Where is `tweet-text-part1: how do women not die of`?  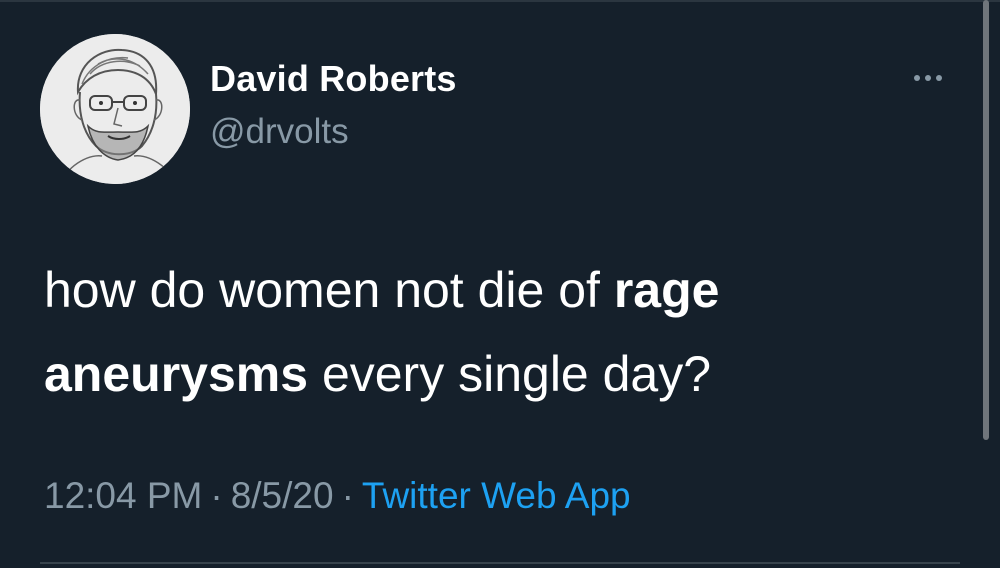 tweet-text-part1: how do women not die of is located at coordinates (329, 290).